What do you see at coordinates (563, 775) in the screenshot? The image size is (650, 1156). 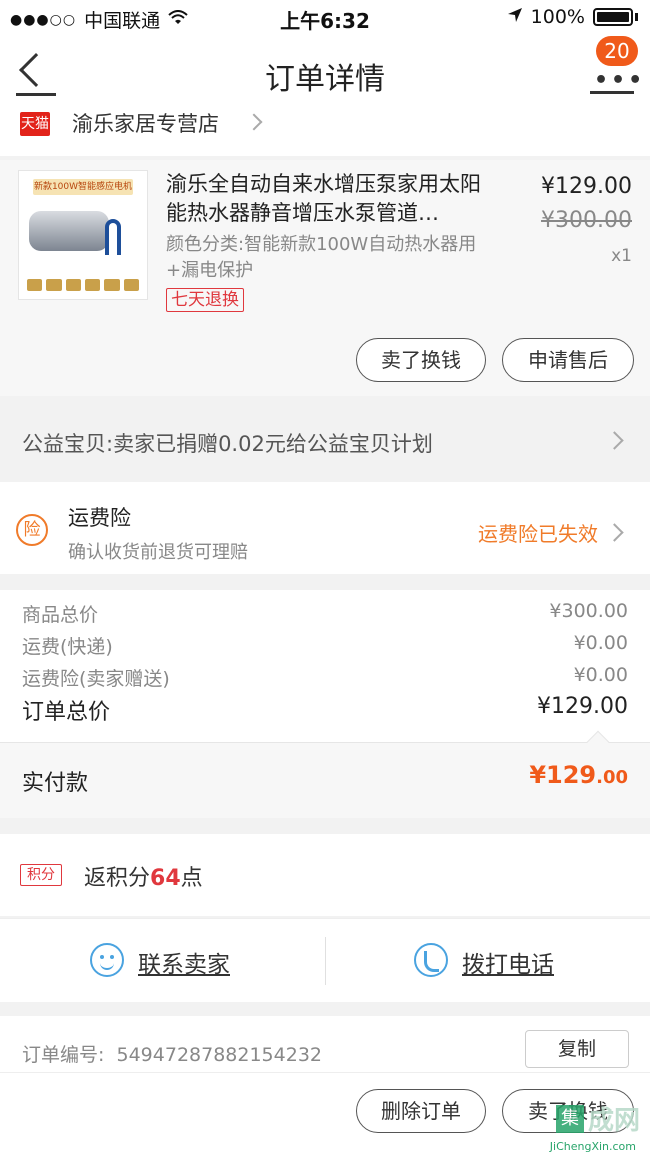 I see `actual-payment-main: ¥129` at bounding box center [563, 775].